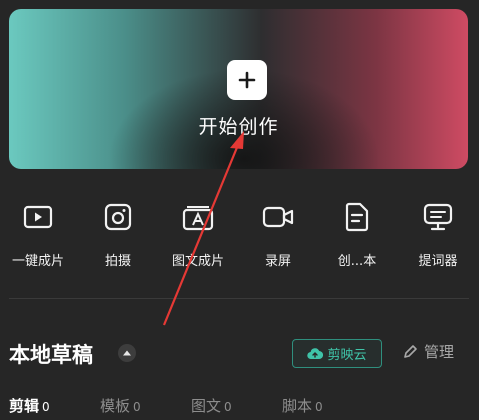  What do you see at coordinates (357, 261) in the screenshot?
I see `tool-label: 创...本` at bounding box center [357, 261].